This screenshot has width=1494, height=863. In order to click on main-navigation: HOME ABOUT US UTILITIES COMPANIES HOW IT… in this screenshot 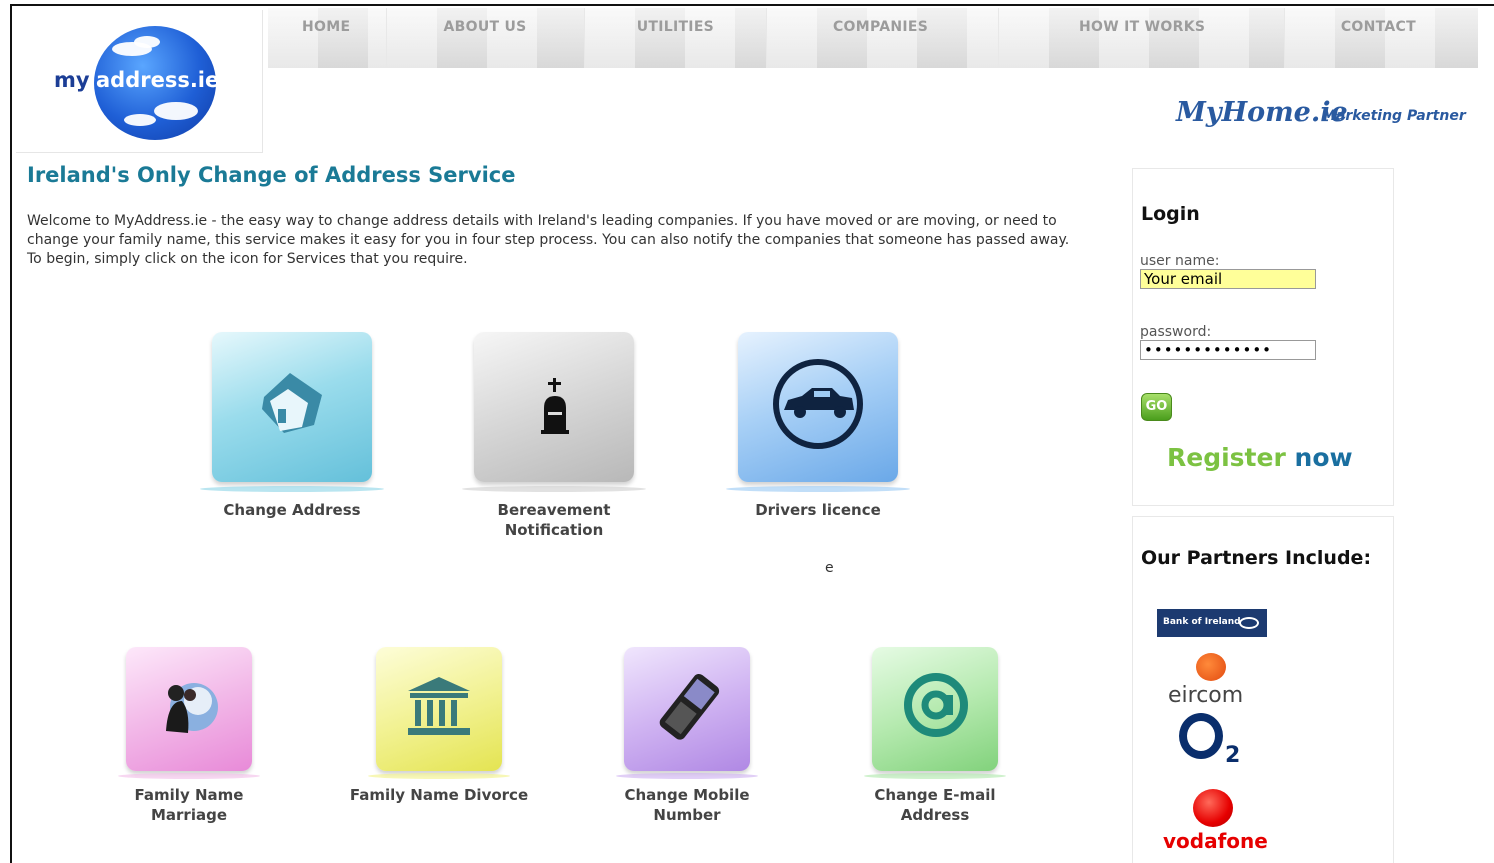, I will do `click(873, 38)`.